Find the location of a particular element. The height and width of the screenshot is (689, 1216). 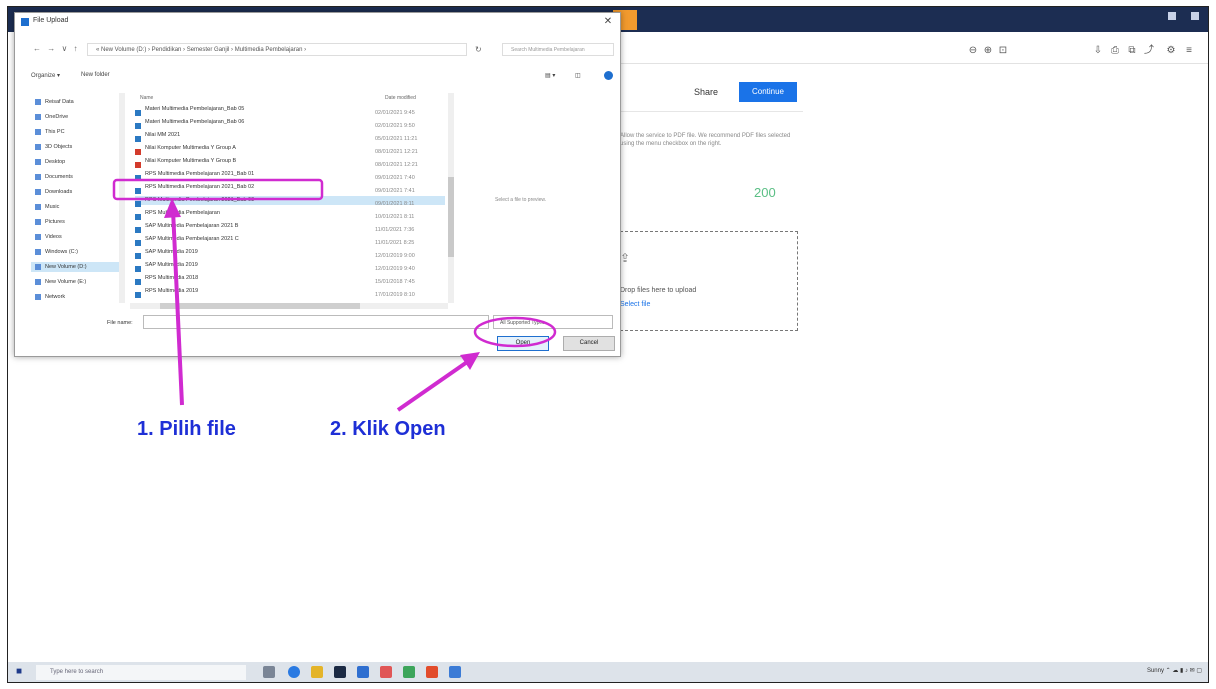

file-name-input is located at coordinates (316, 322).